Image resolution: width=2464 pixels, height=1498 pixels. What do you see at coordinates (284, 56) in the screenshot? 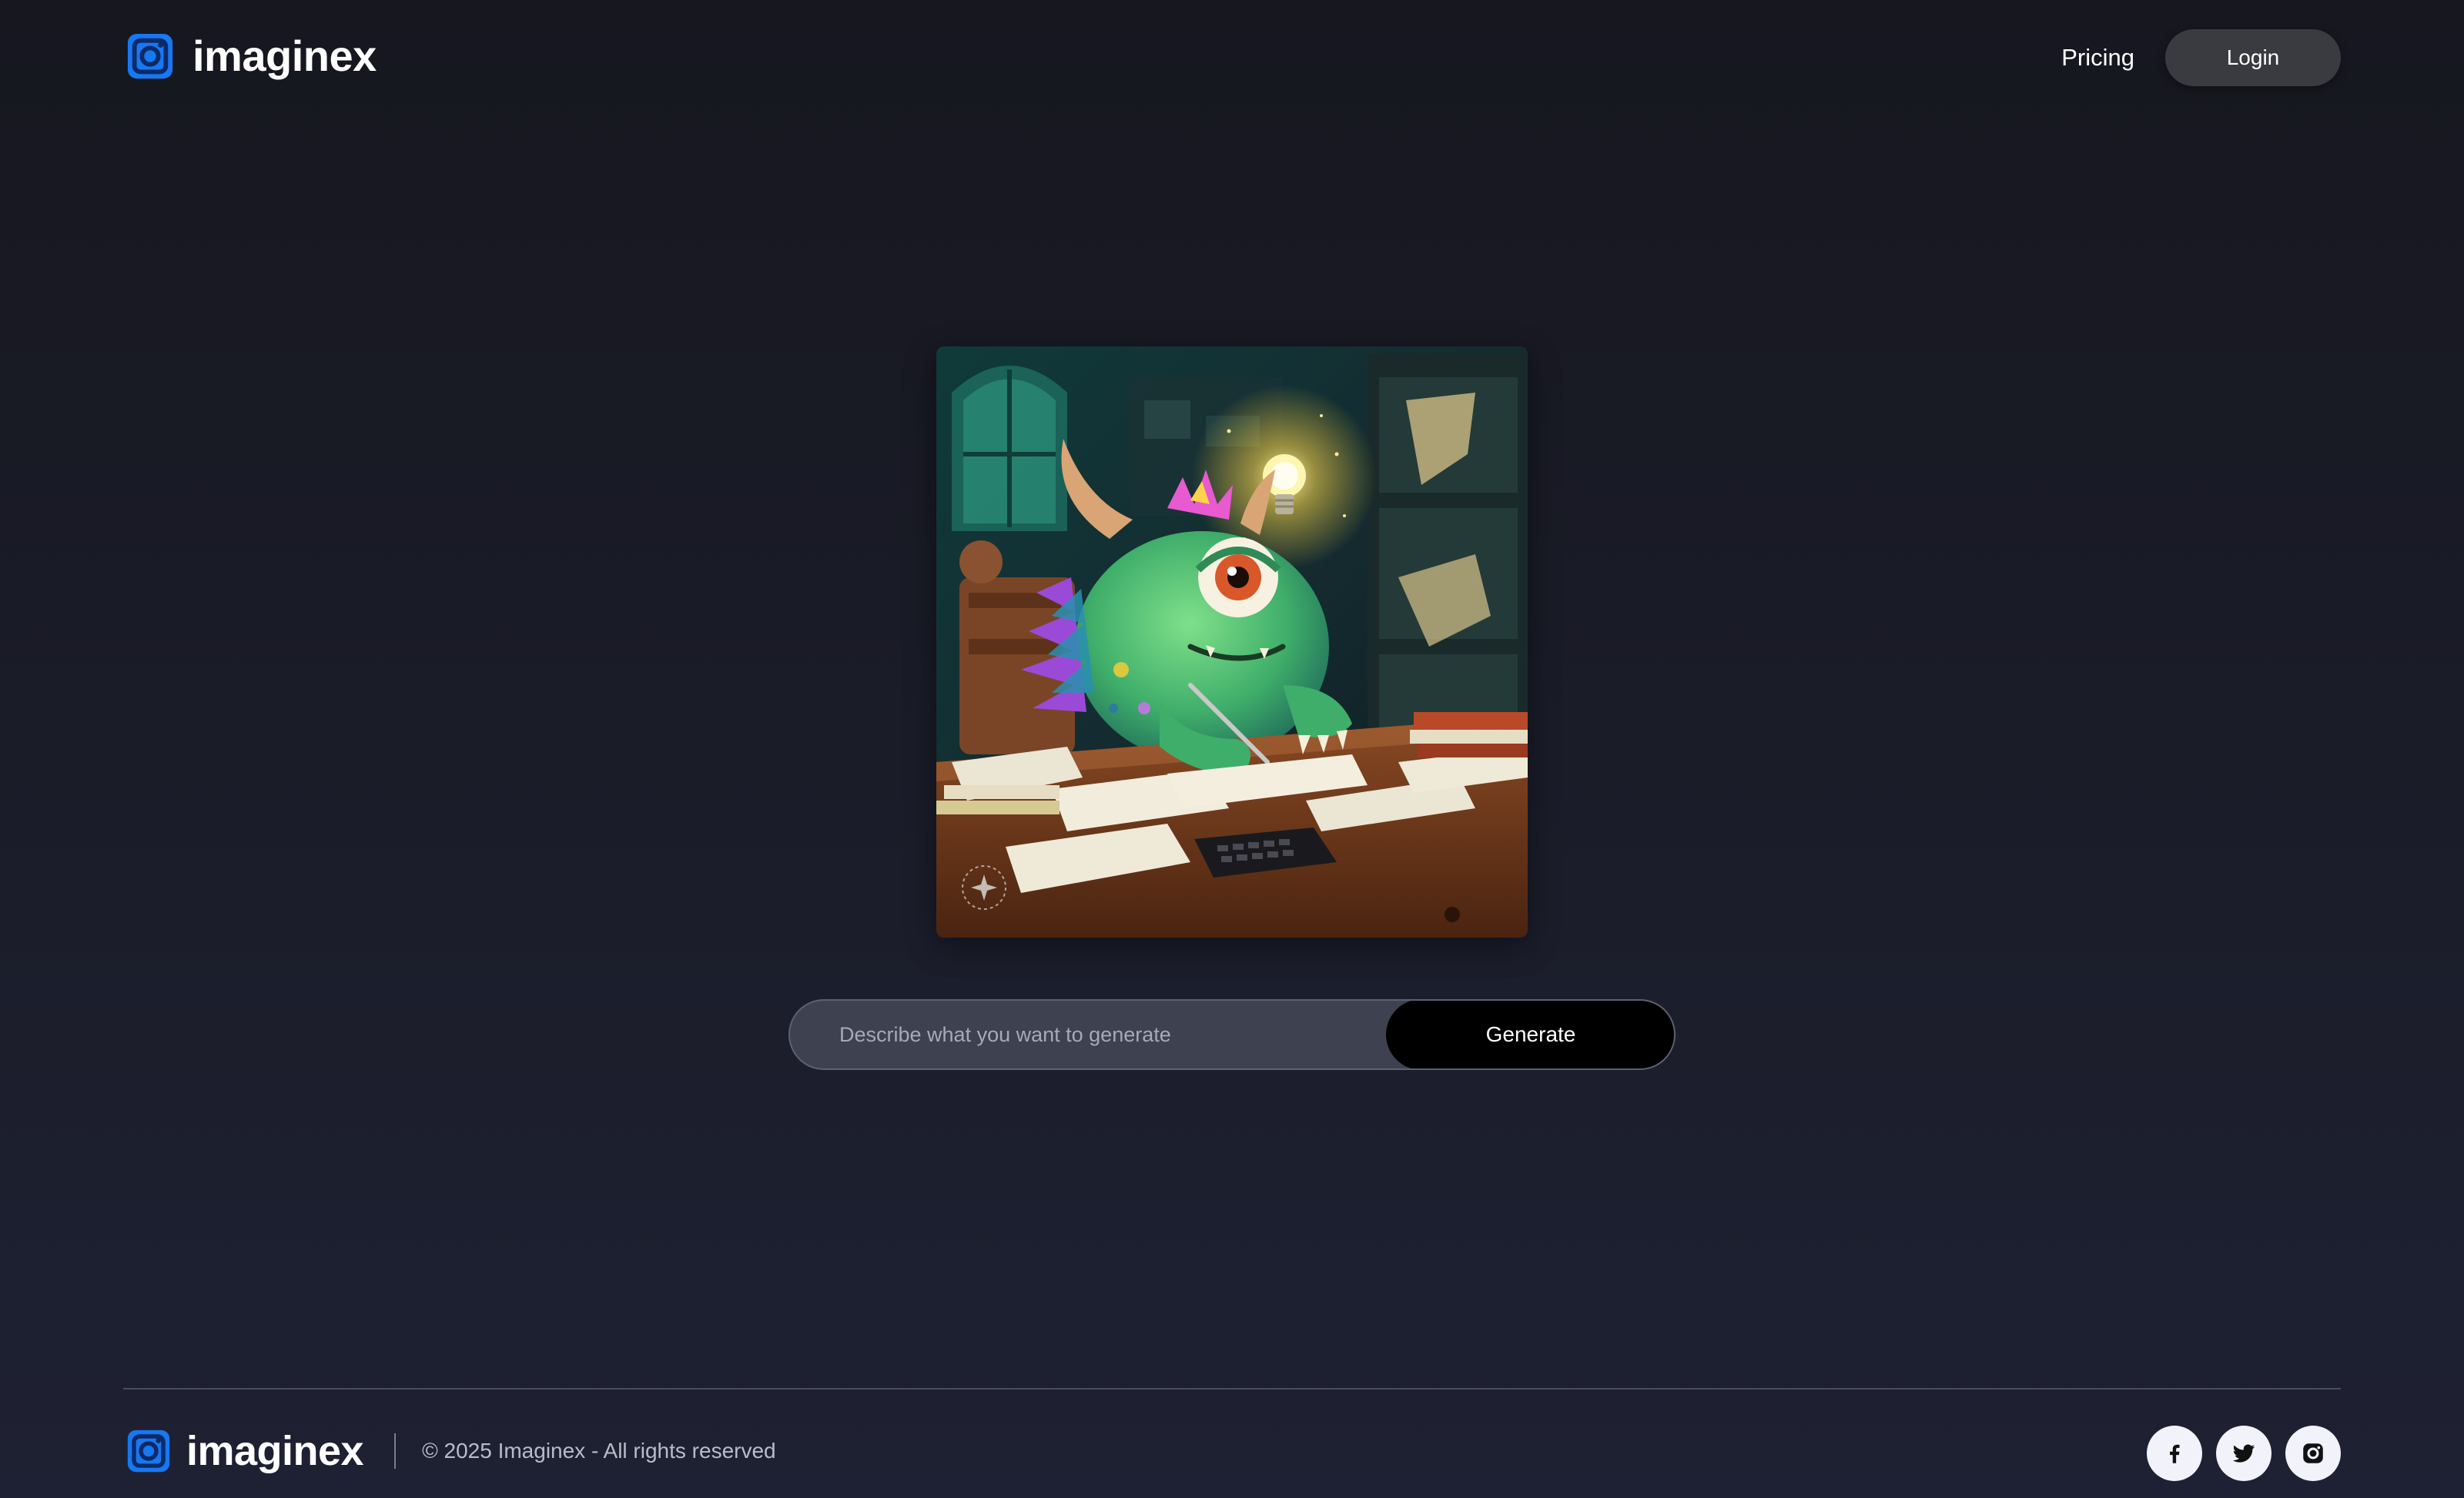
I see `brand-name: imaginex` at bounding box center [284, 56].